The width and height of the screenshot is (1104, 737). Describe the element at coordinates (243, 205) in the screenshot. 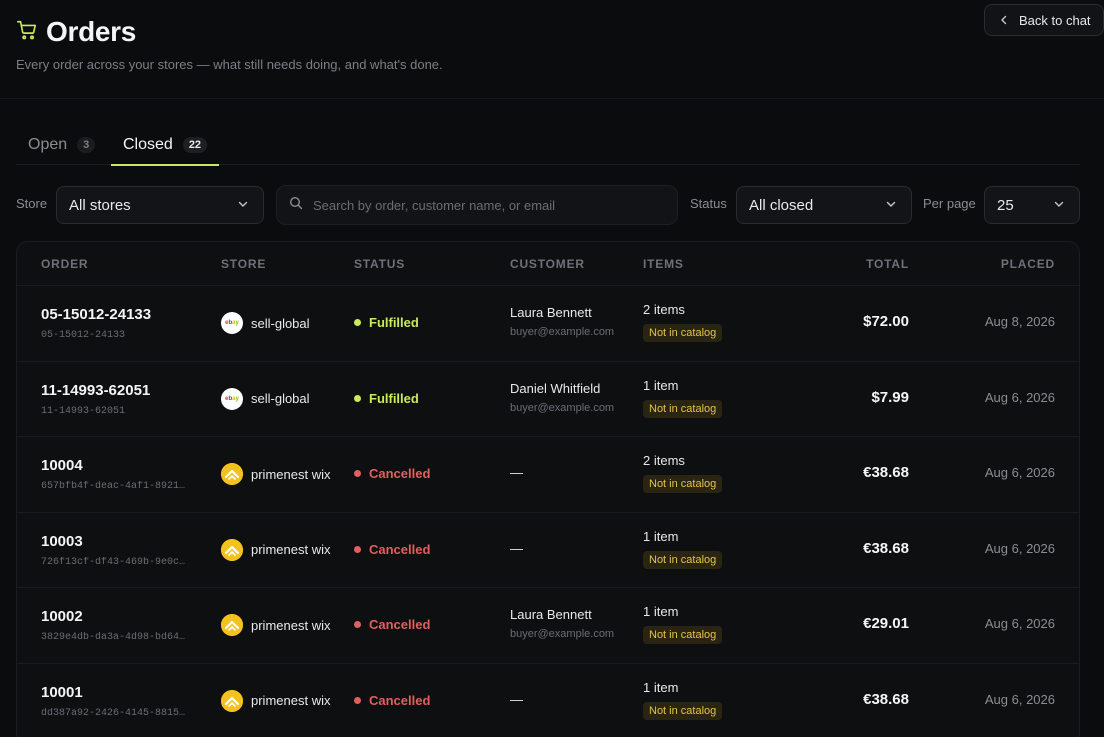

I see `chevron-down-icon` at that location.